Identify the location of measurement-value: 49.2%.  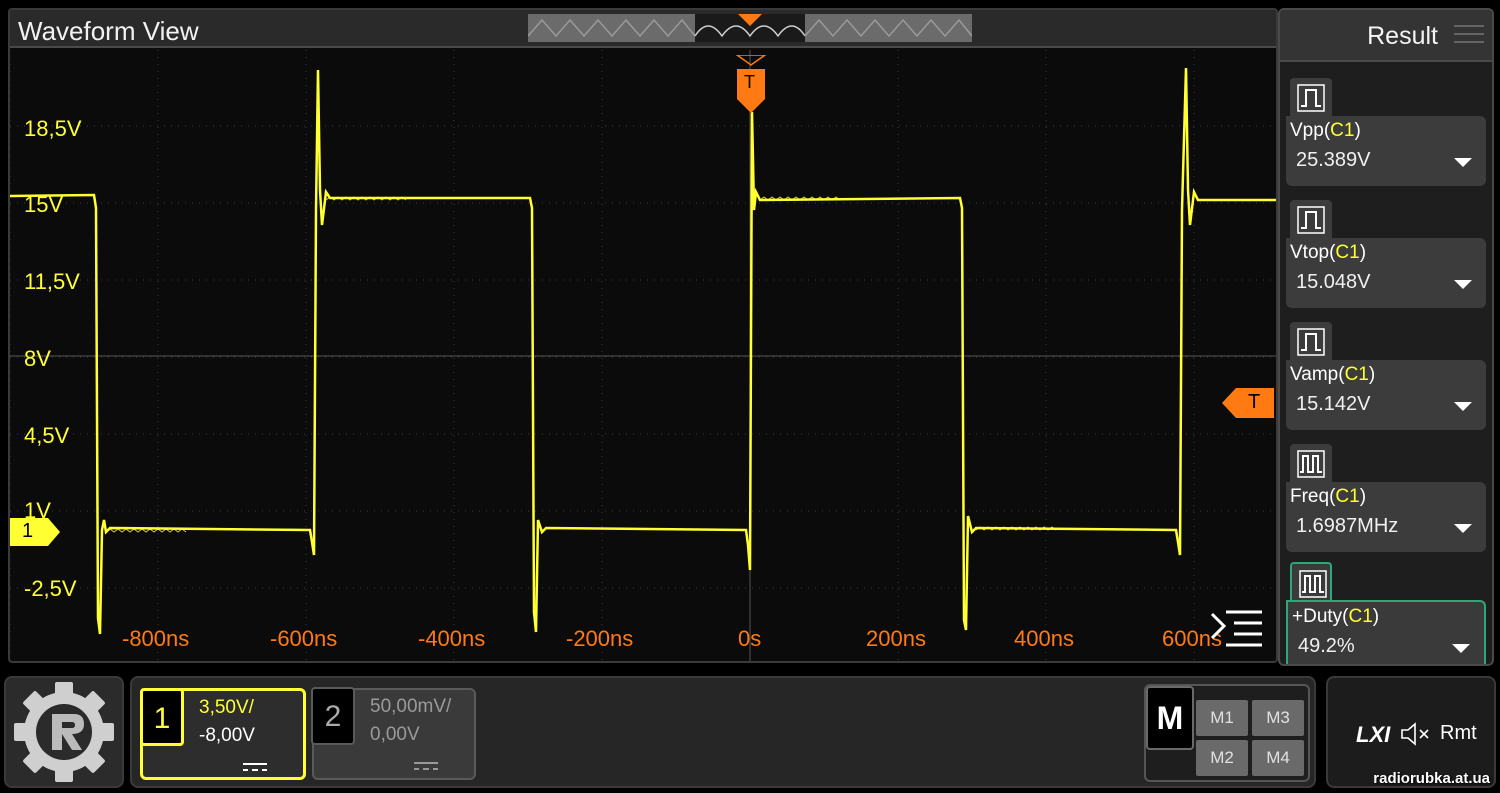
(1326, 646).